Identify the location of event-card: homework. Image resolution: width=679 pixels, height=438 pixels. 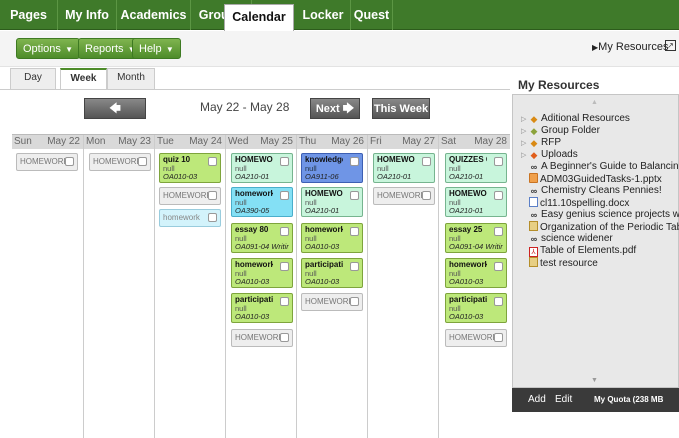
(190, 218).